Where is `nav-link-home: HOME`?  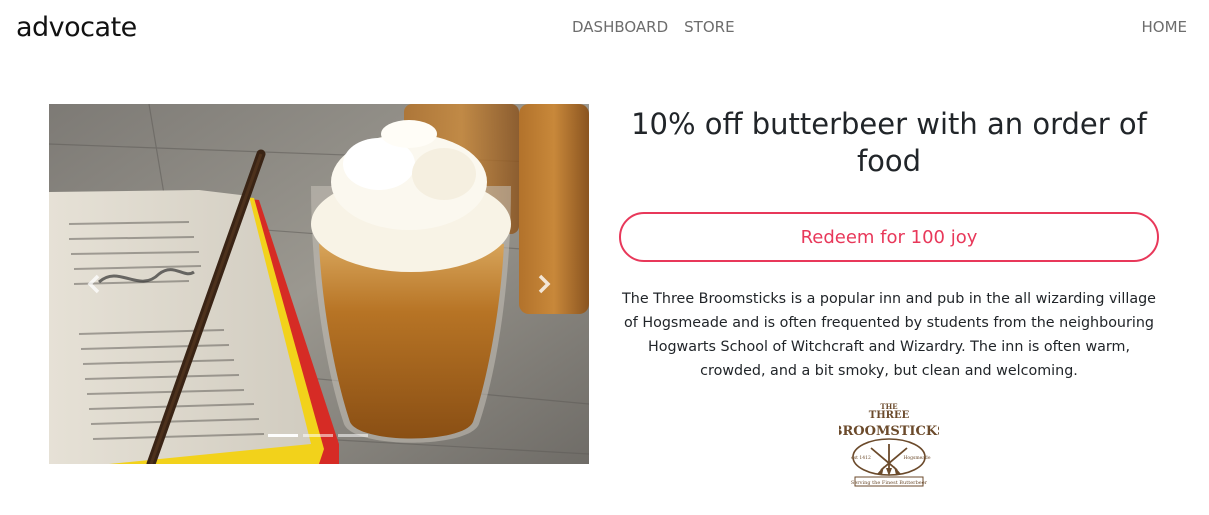 nav-link-home: HOME is located at coordinates (1164, 27).